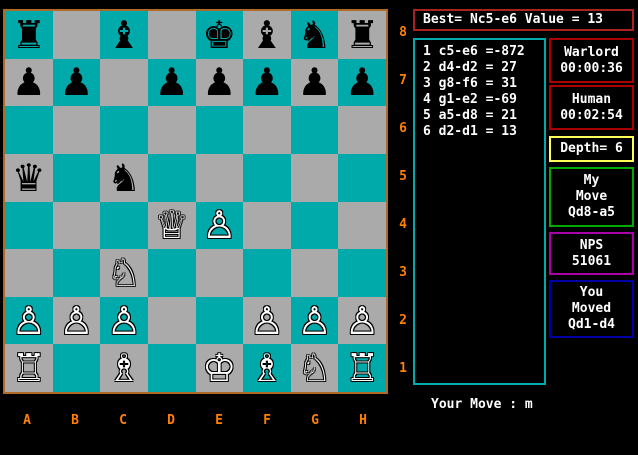  What do you see at coordinates (76, 273) in the screenshot?
I see `square-b3` at bounding box center [76, 273].